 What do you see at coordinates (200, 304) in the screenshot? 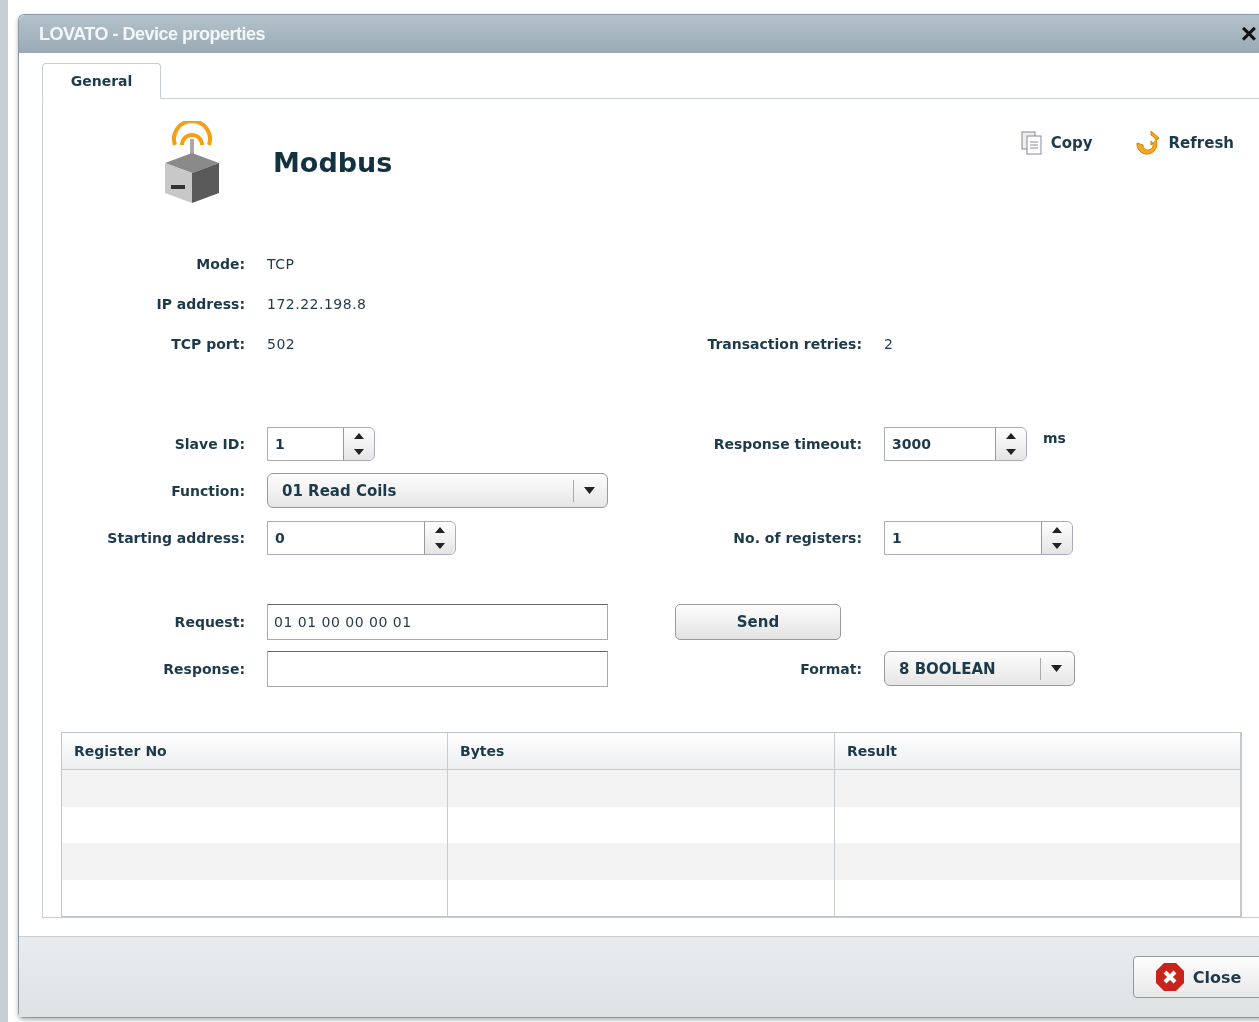
I see `field-label: IP address:` at bounding box center [200, 304].